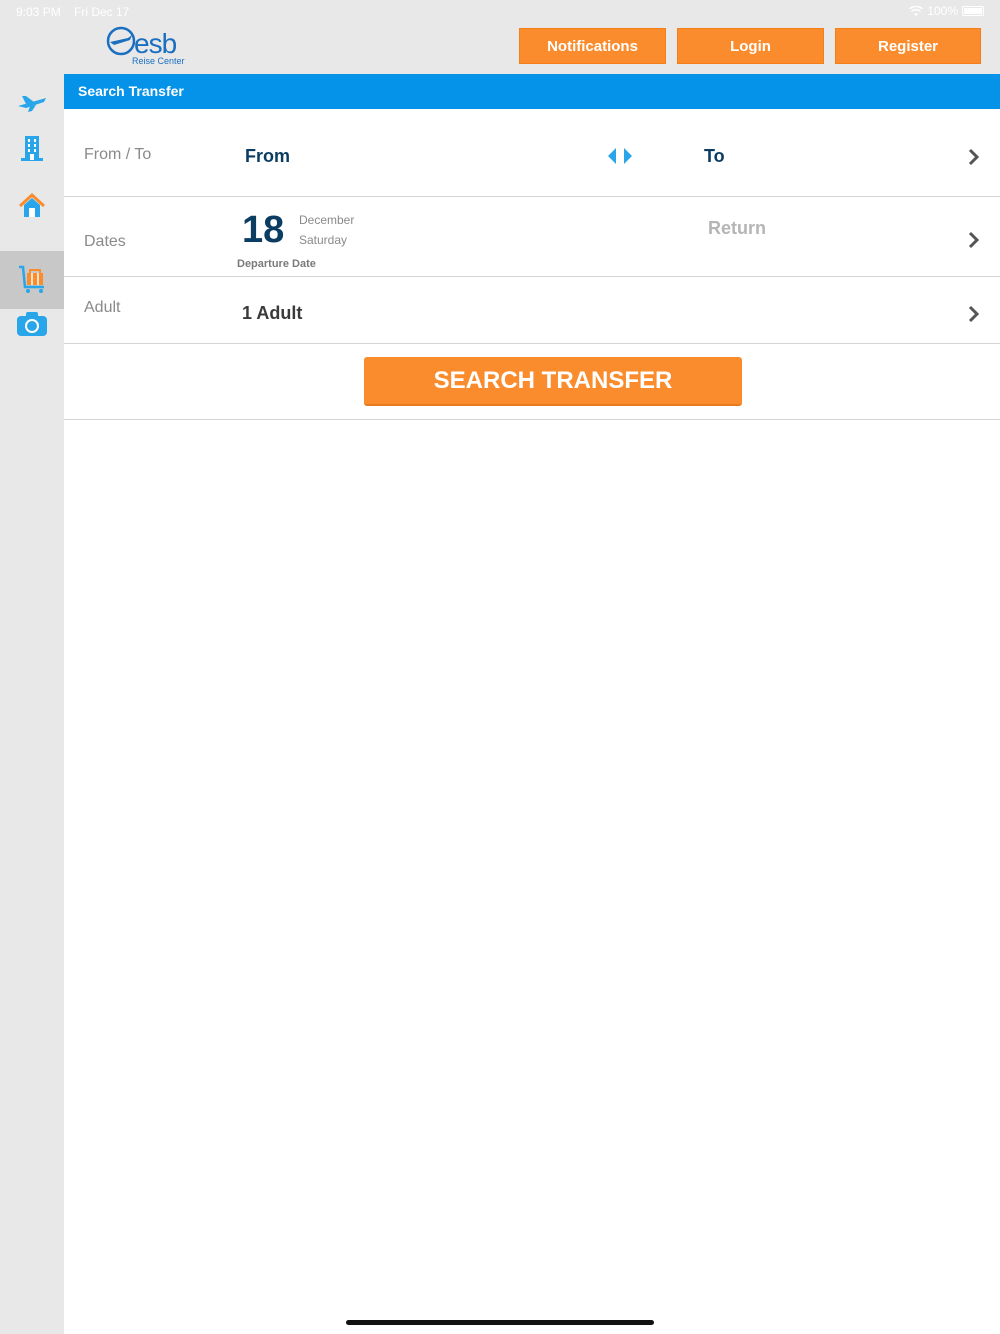 The width and height of the screenshot is (1000, 1334). I want to click on adult-row: Adult 1 Adult, so click(532, 310).